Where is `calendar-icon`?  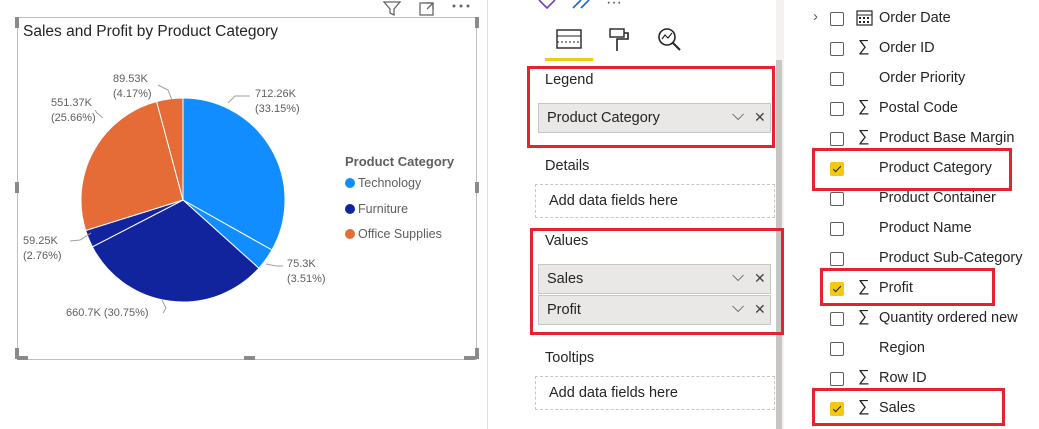
calendar-icon is located at coordinates (864, 18).